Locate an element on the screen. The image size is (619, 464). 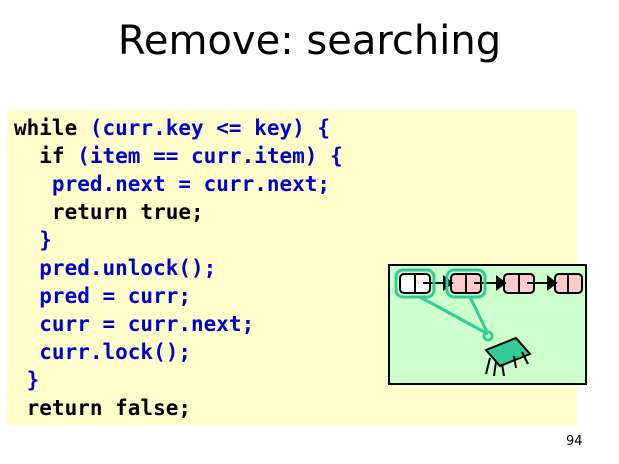
code-token: if is located at coordinates (46, 156).